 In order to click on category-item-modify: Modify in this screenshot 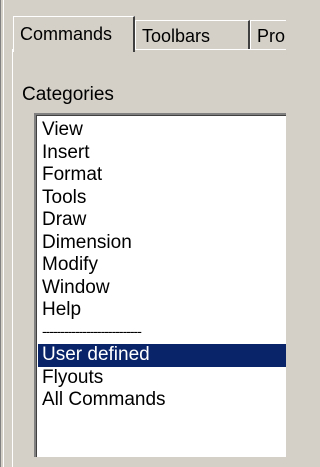, I will do `click(162, 265)`.